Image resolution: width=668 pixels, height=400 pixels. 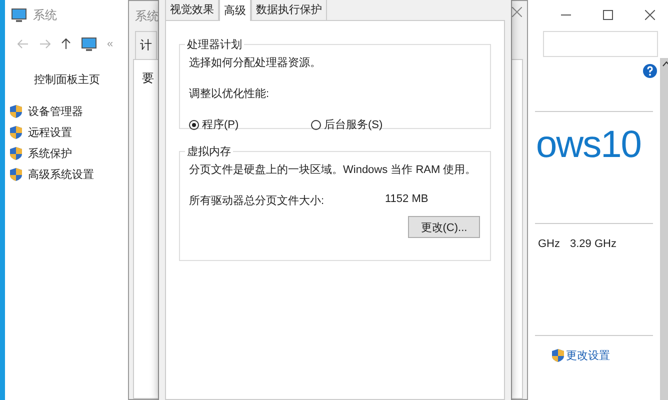 What do you see at coordinates (67, 79) in the screenshot?
I see `sidebar-link: 控制面板主页` at bounding box center [67, 79].